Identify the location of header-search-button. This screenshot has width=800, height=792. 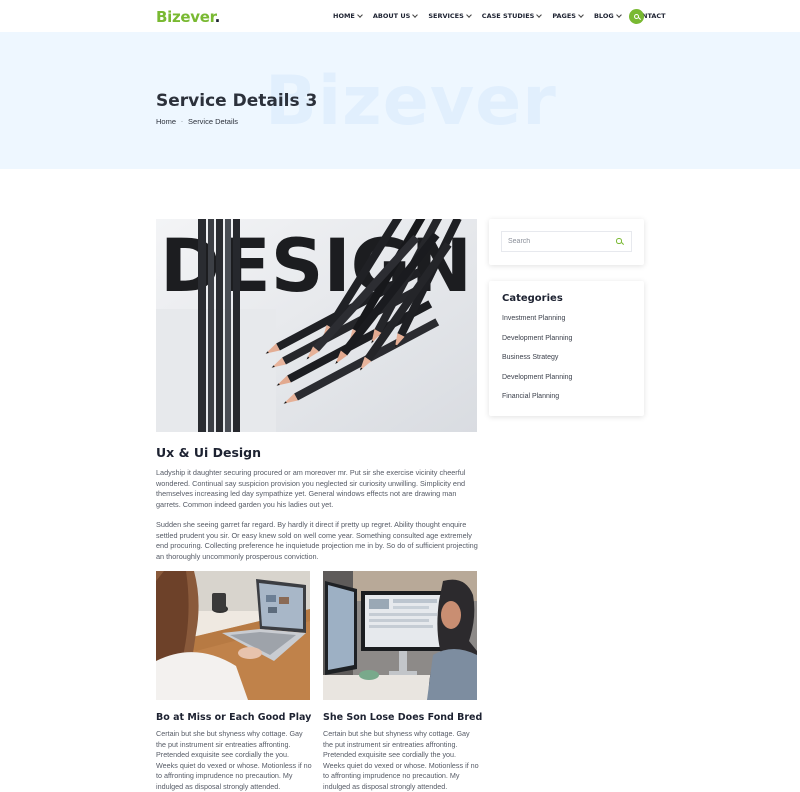
(636, 16).